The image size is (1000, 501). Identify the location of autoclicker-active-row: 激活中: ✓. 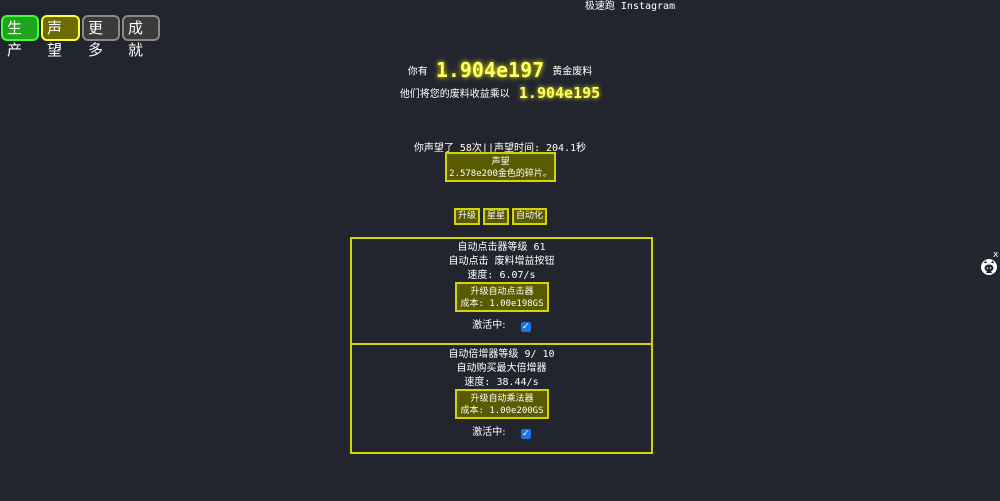
(501, 324).